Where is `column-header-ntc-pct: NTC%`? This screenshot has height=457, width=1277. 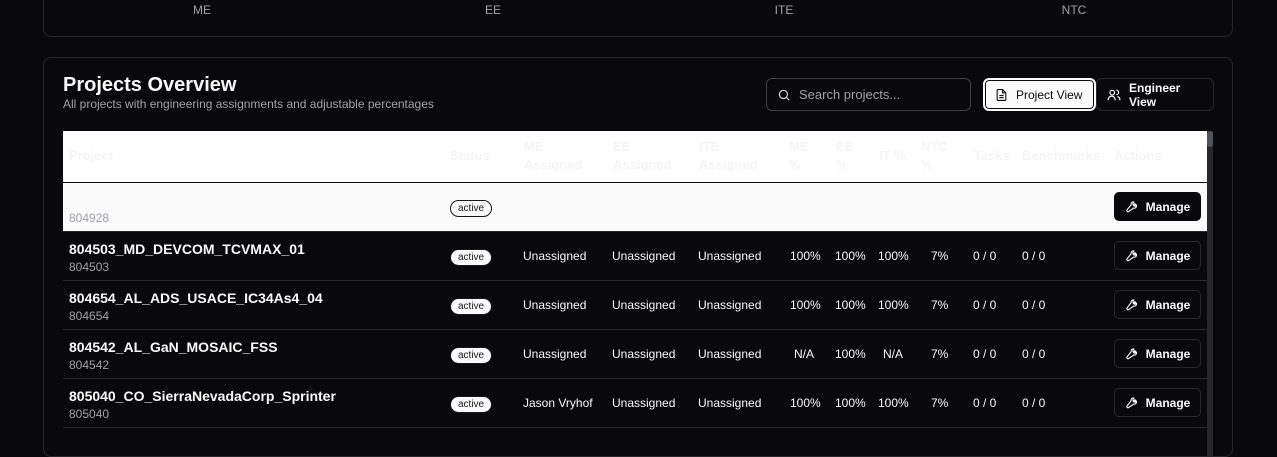
column-header-ntc-pct: NTC% is located at coordinates (934, 156).